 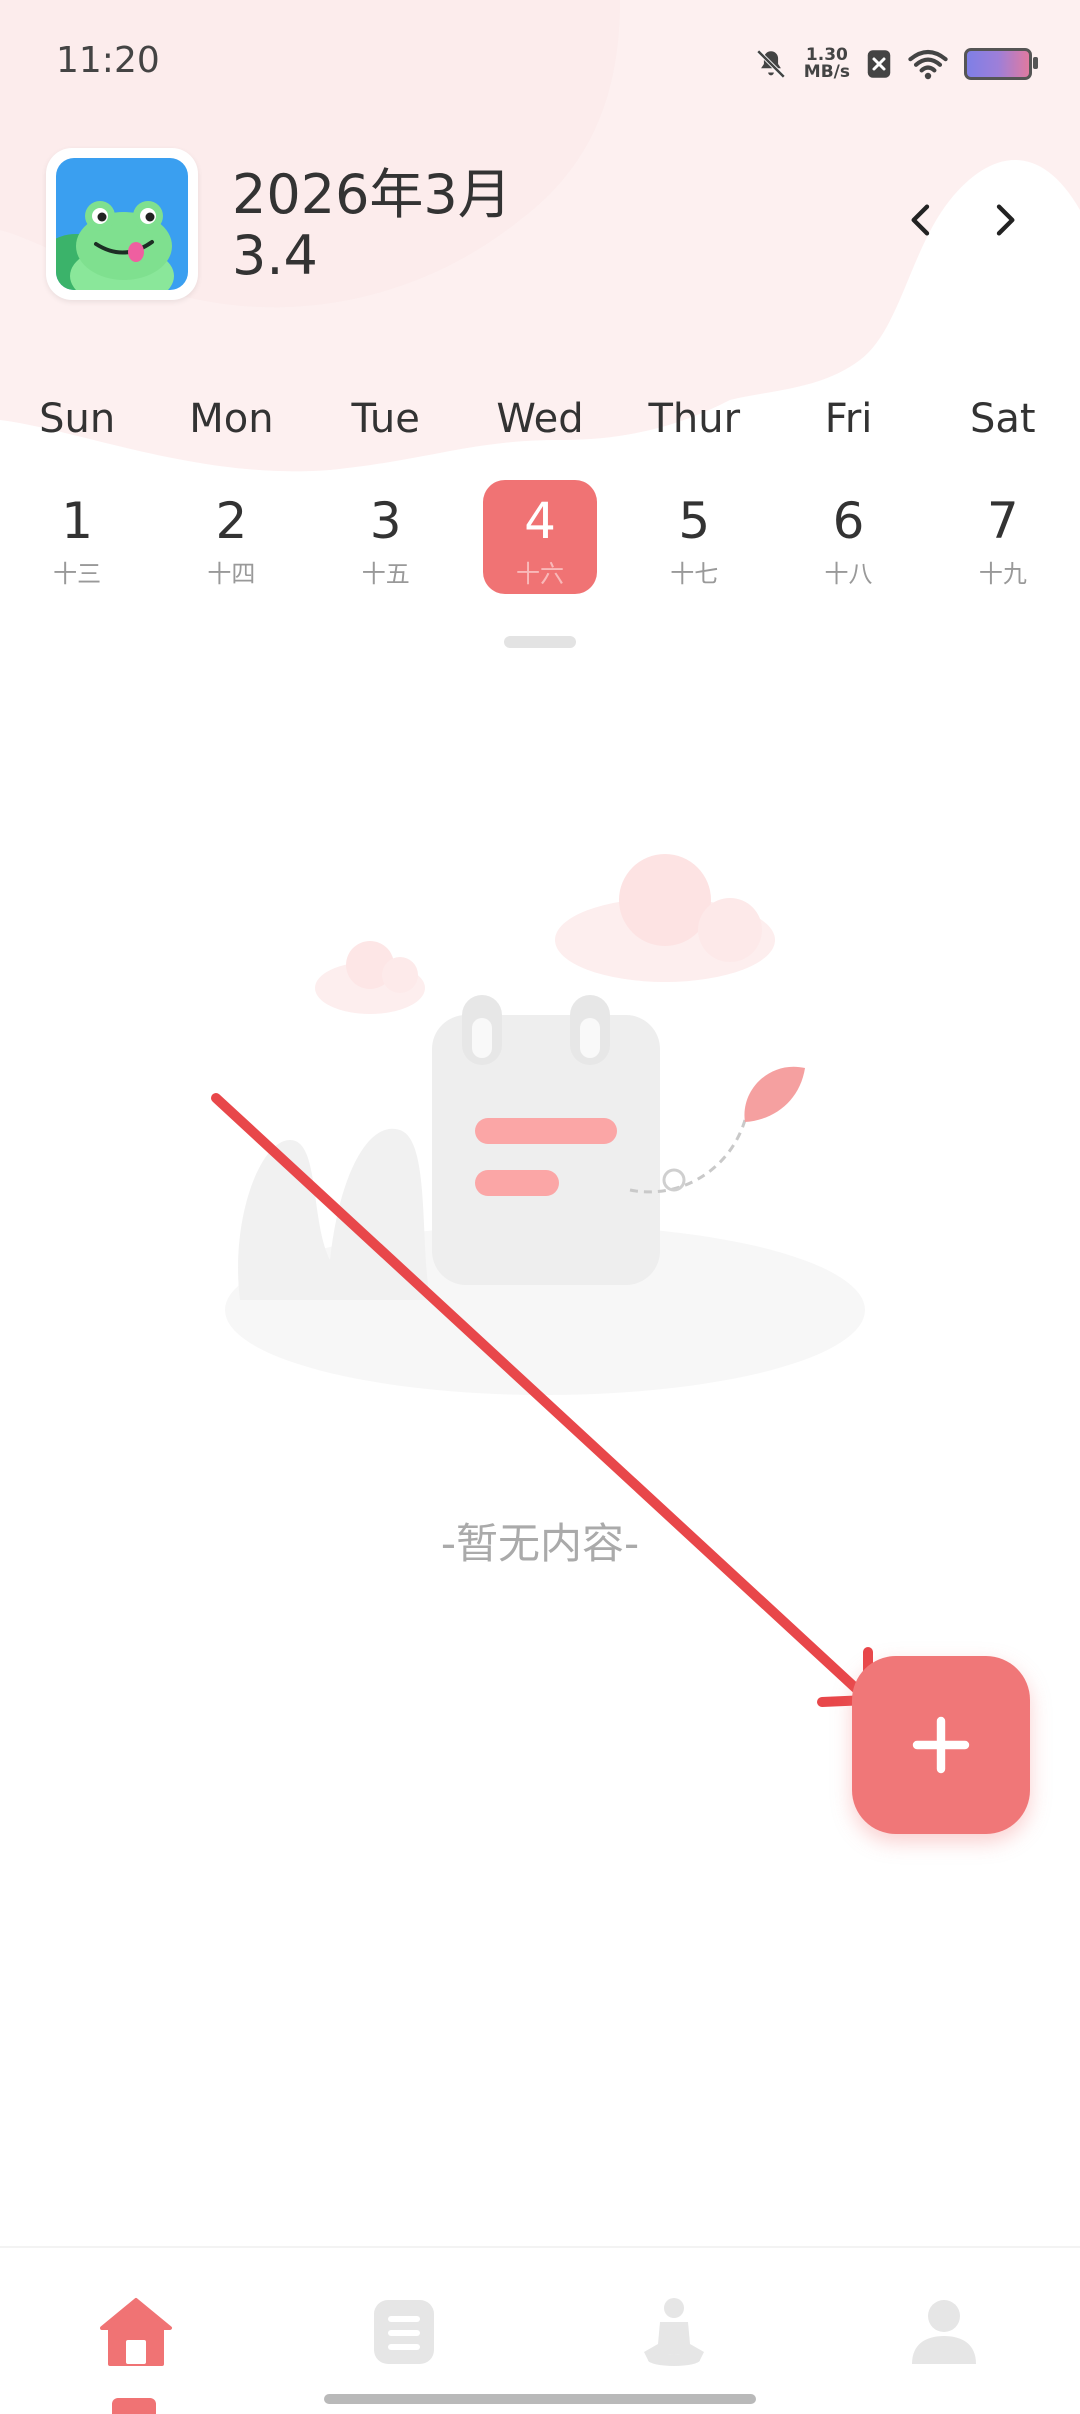 What do you see at coordinates (231, 574) in the screenshot?
I see `lunar-date: 十四` at bounding box center [231, 574].